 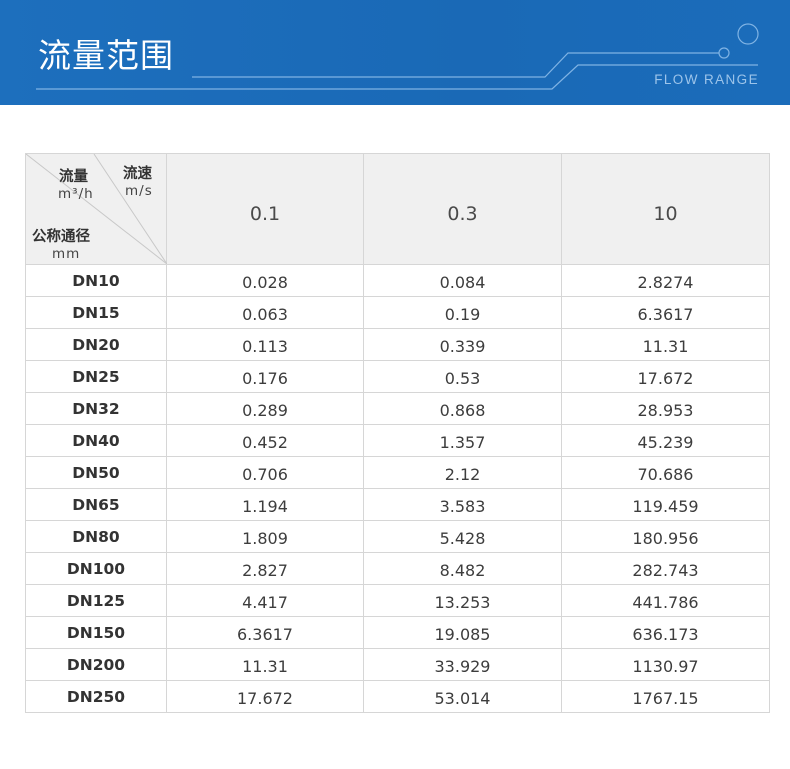 I want to click on nominal-diameter-cell: DN40, so click(x=96, y=440).